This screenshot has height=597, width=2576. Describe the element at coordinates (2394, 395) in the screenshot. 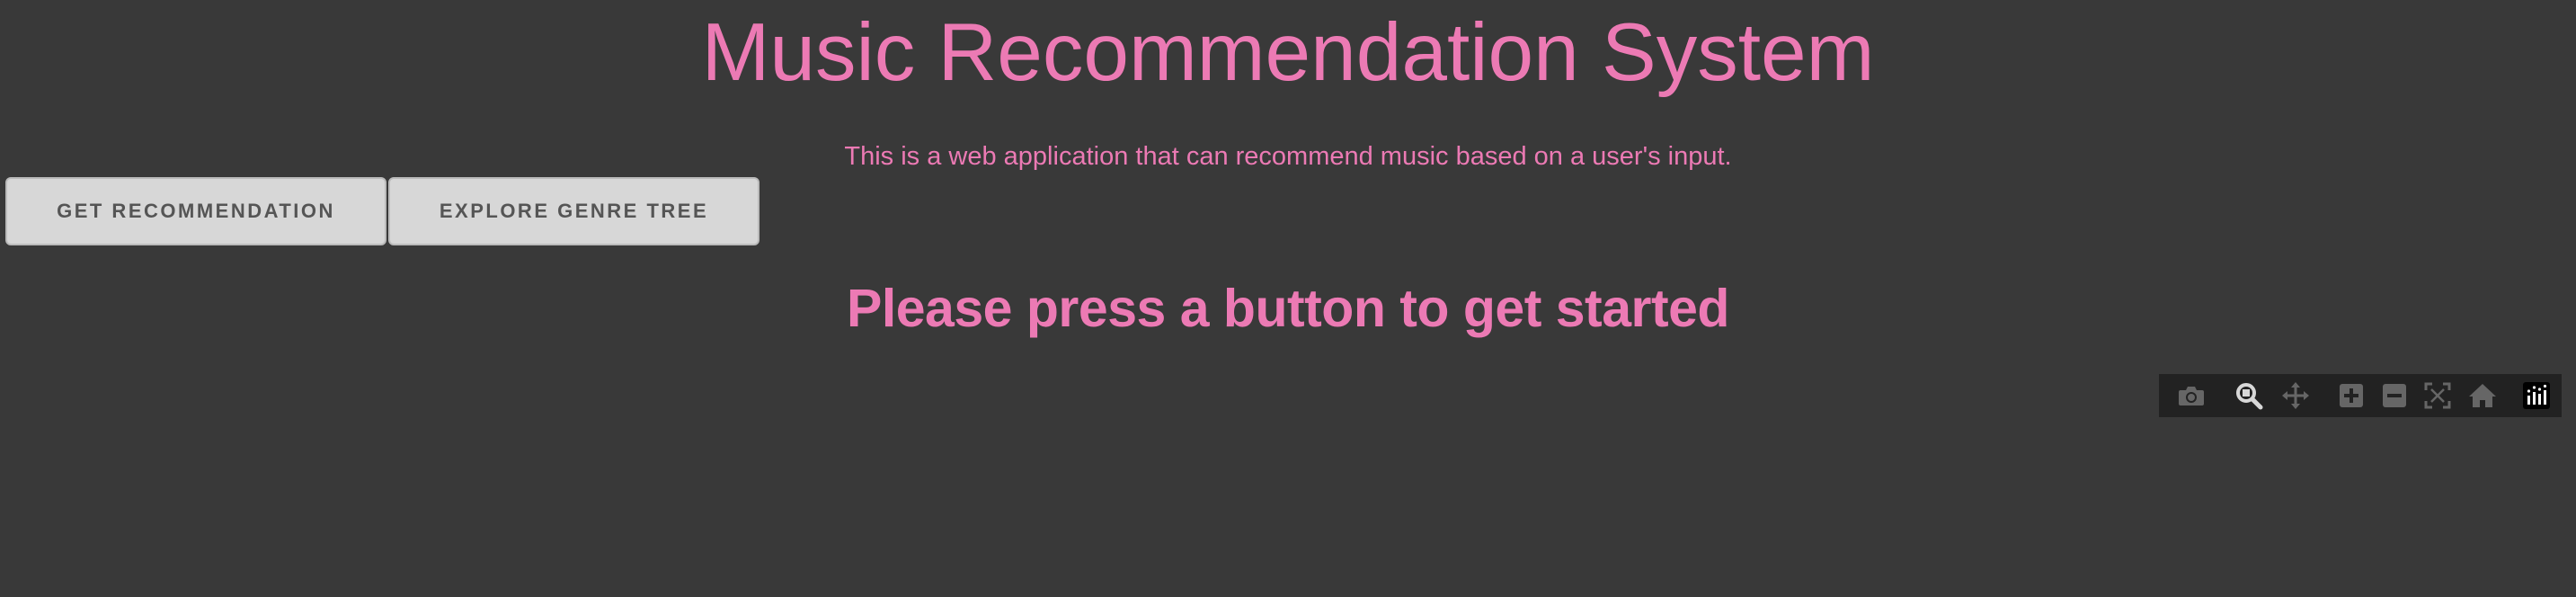

I see `zoom-out-icon` at that location.